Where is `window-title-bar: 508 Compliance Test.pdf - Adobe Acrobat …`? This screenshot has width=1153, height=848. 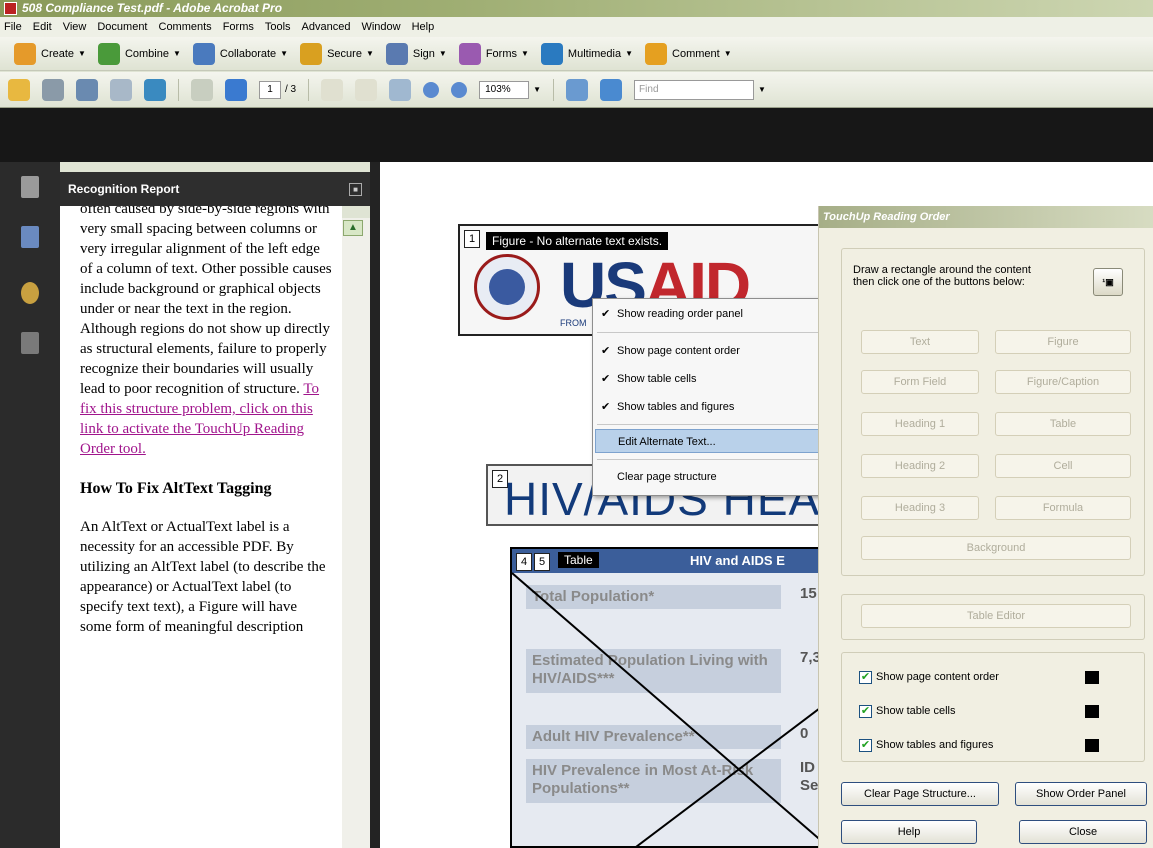 window-title-bar: 508 Compliance Test.pdf - Adobe Acrobat … is located at coordinates (576, 8).